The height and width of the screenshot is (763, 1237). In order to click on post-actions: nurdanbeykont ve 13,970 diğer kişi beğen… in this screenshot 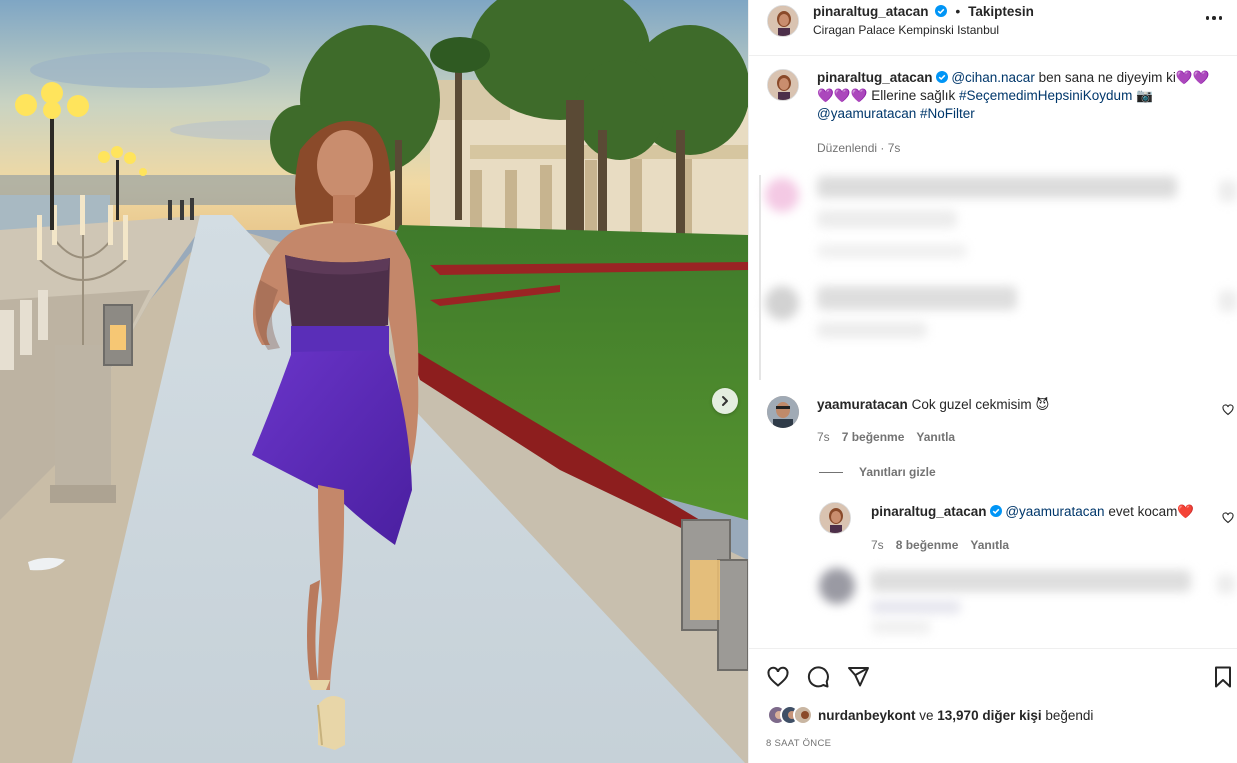, I will do `click(993, 705)`.